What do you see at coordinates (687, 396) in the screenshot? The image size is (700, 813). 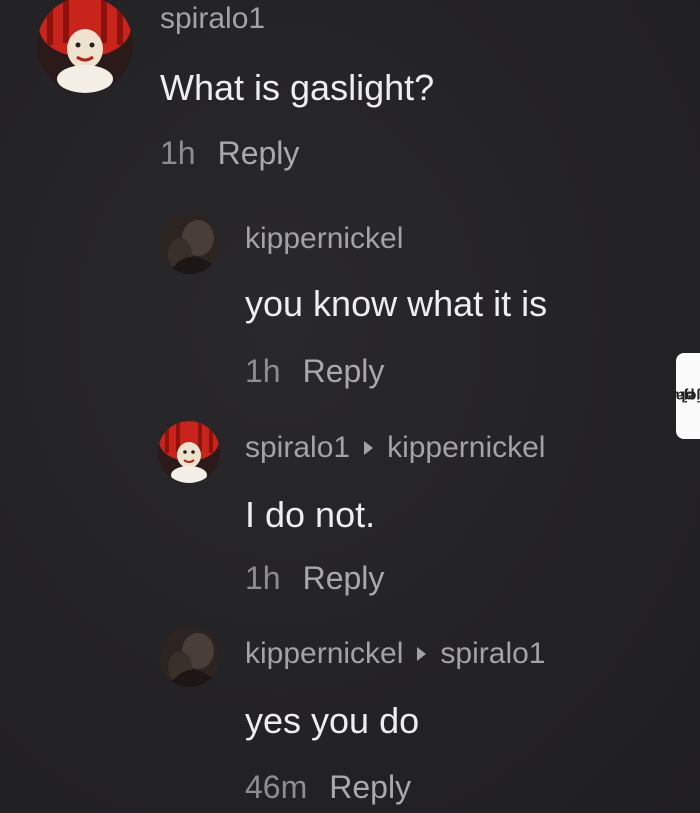 I see `watermark-badge: jeja. pl` at bounding box center [687, 396].